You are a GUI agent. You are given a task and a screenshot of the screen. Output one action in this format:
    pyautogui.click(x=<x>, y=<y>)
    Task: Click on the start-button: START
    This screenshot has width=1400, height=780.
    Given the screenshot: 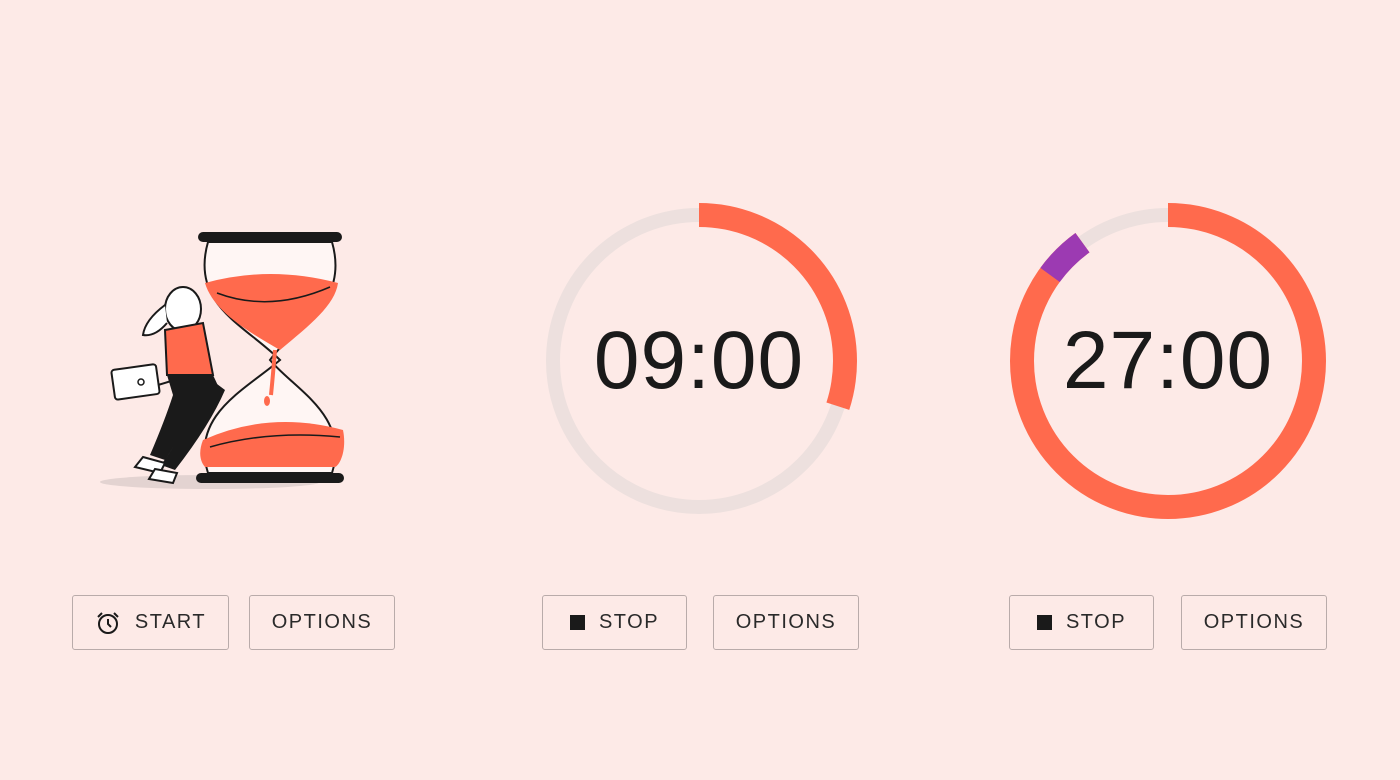 What is the action you would take?
    pyautogui.click(x=150, y=622)
    